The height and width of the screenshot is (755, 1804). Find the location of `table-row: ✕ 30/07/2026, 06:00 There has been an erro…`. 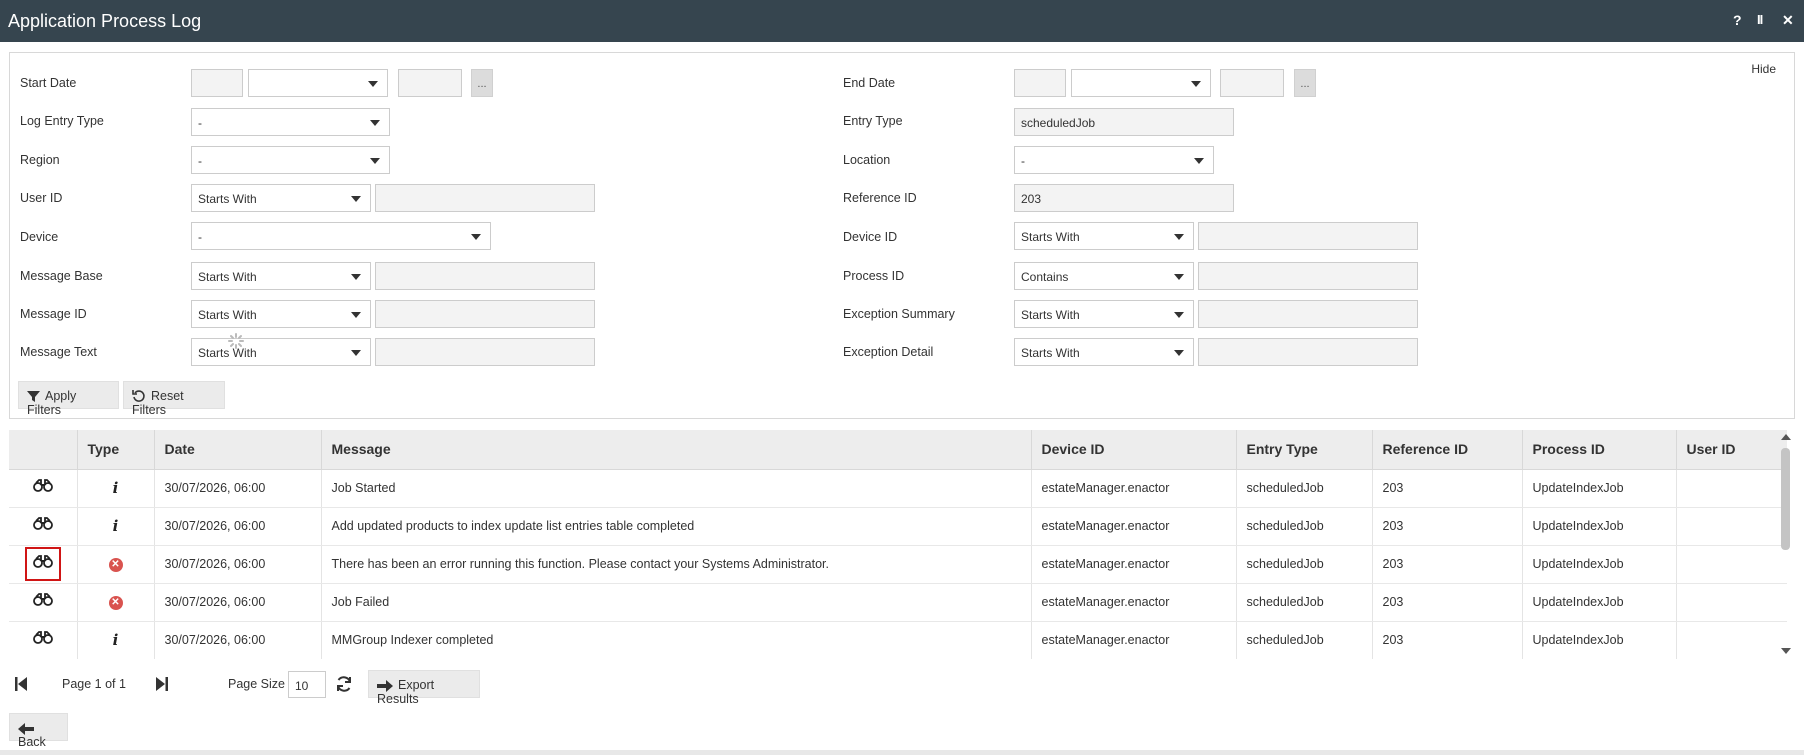

table-row: ✕ 30/07/2026, 06:00 There has been an erro… is located at coordinates (898, 564).